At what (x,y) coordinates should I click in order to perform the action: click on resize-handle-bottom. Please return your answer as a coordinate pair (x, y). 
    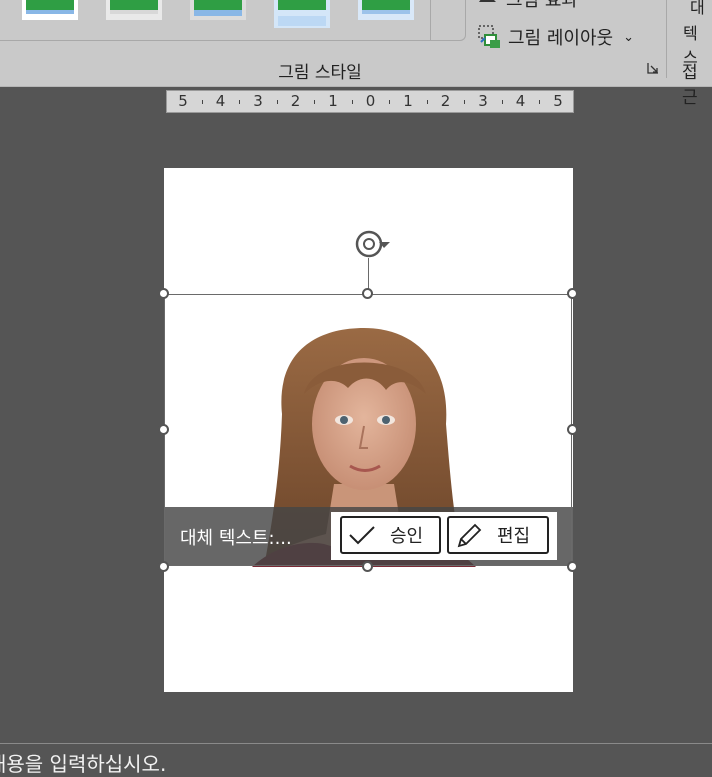
    Looking at the image, I should click on (367, 566).